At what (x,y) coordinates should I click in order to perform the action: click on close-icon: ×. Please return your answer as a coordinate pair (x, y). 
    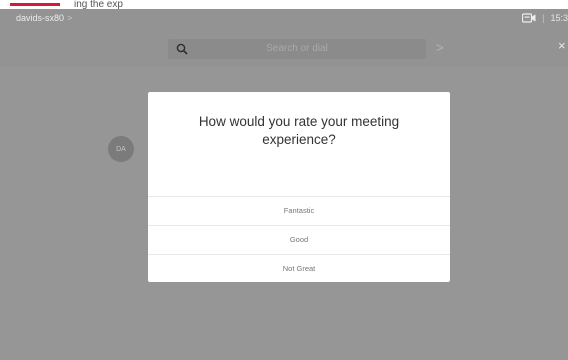
    Looking at the image, I should click on (562, 45).